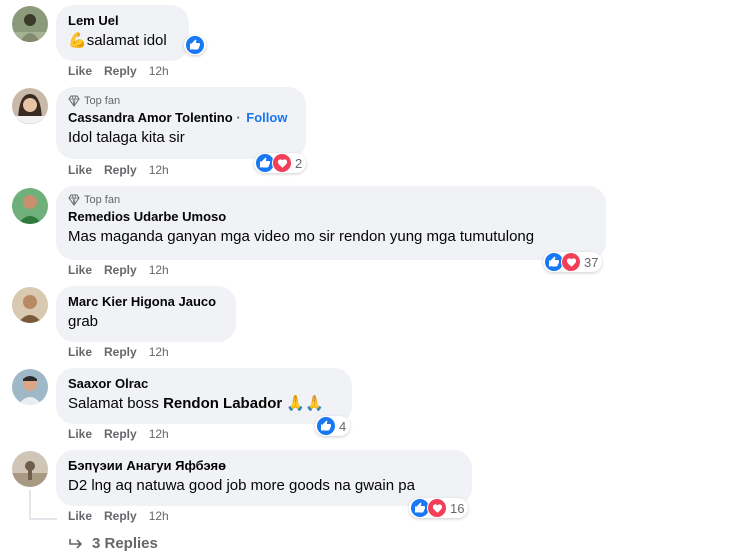 This screenshot has height=552, width=750. I want to click on comment-text: Salamat boss Rendon Labador 🙏🙏, so click(204, 404).